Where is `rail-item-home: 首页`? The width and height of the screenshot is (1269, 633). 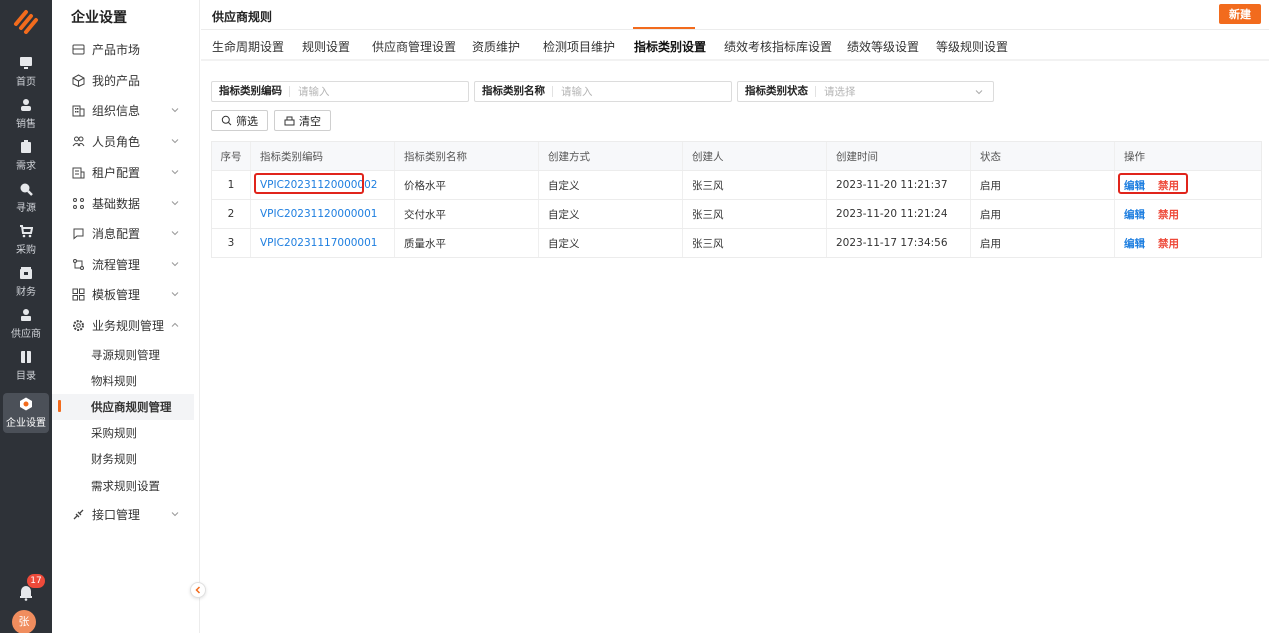 rail-item-home: 首页 is located at coordinates (26, 74).